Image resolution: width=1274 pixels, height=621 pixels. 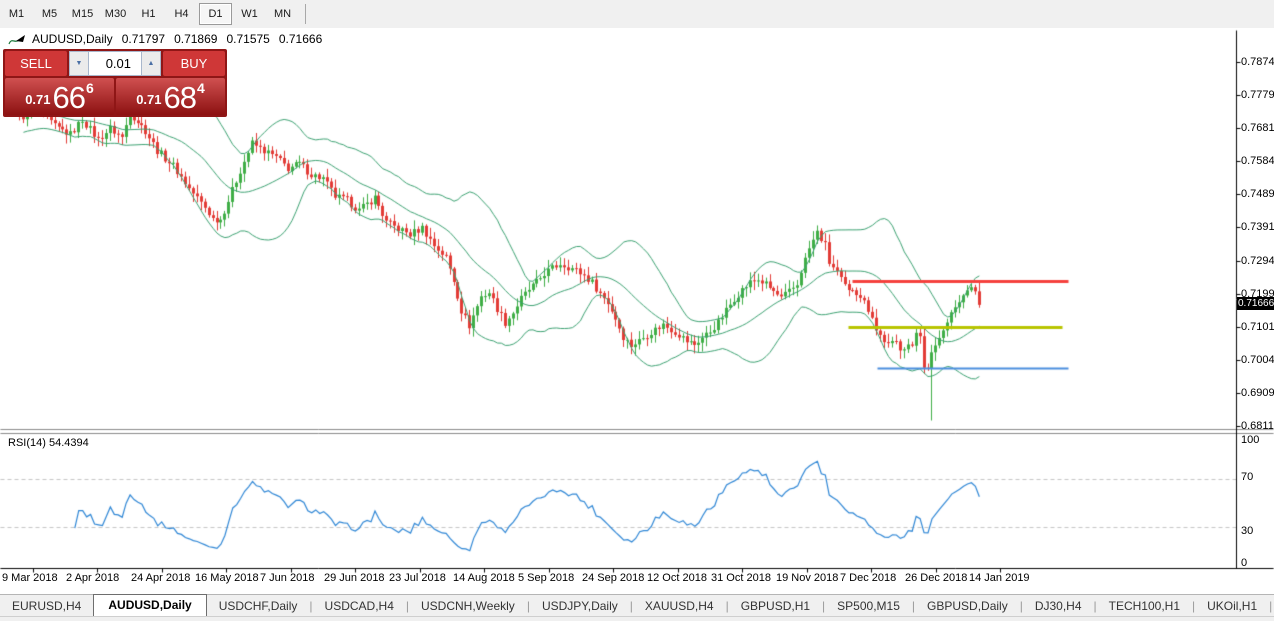 I want to click on chart-tab-usdcad-h4: USDCAD,H4, so click(x=359, y=606).